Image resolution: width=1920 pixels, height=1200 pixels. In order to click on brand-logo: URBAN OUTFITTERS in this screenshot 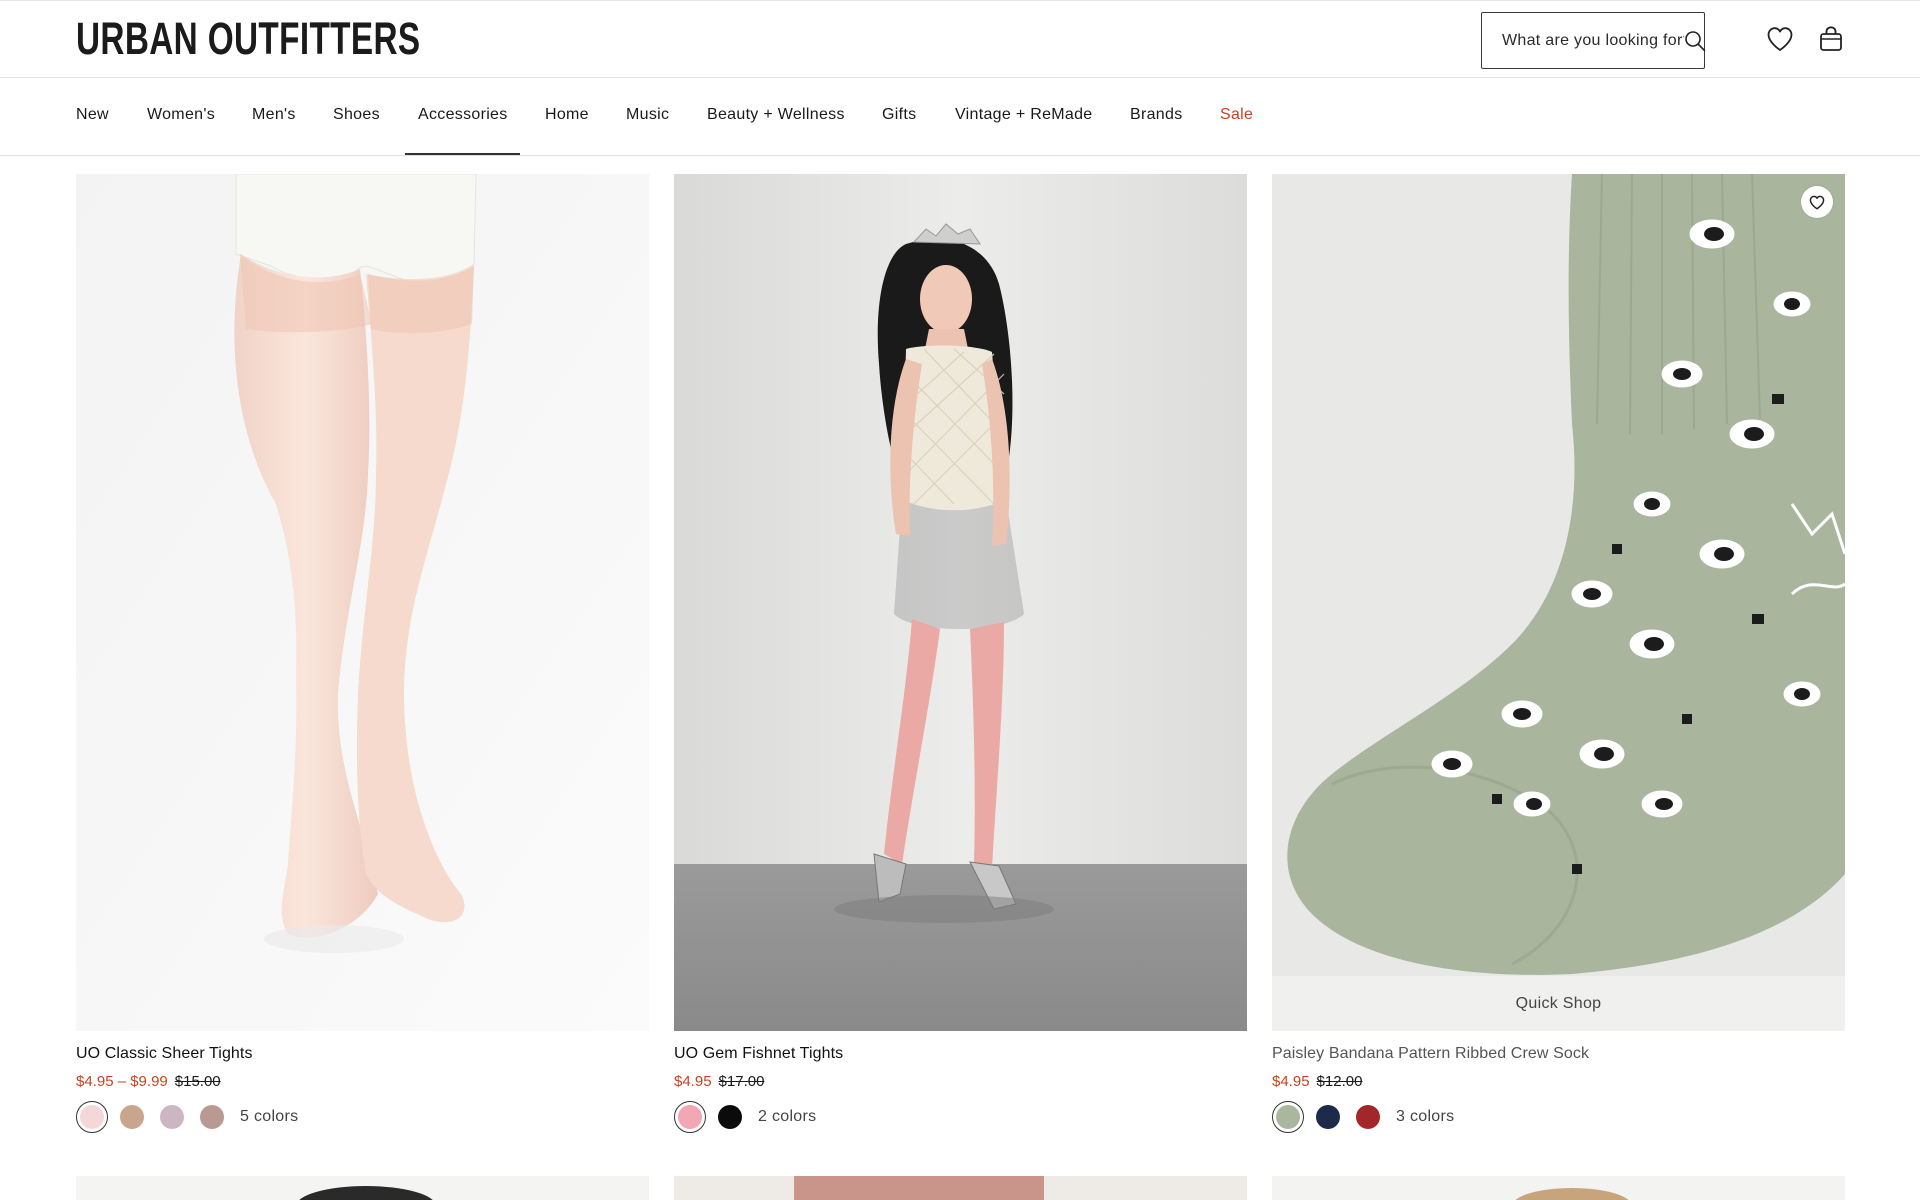, I will do `click(248, 39)`.